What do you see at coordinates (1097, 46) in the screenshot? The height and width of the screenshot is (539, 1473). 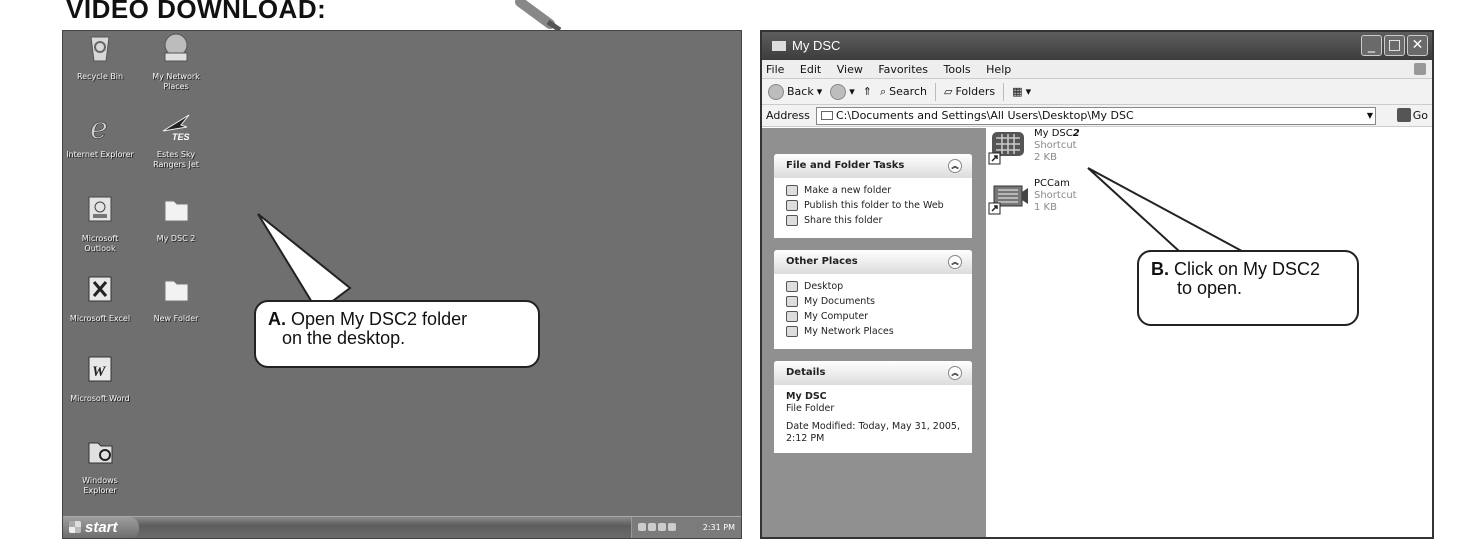 I see `window-titlebar: My DSC _ □ ✕` at bounding box center [1097, 46].